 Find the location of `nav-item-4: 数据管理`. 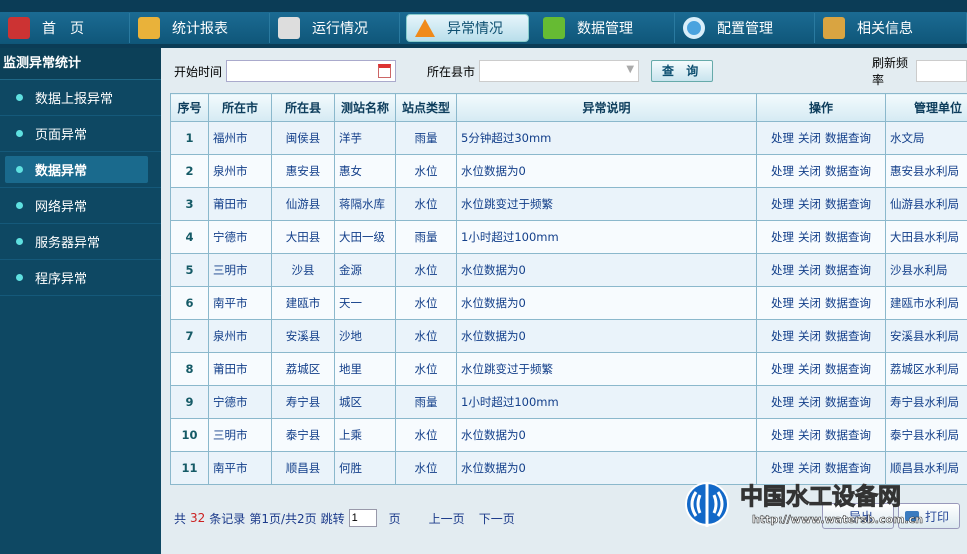

nav-item-4: 数据管理 is located at coordinates (605, 28).